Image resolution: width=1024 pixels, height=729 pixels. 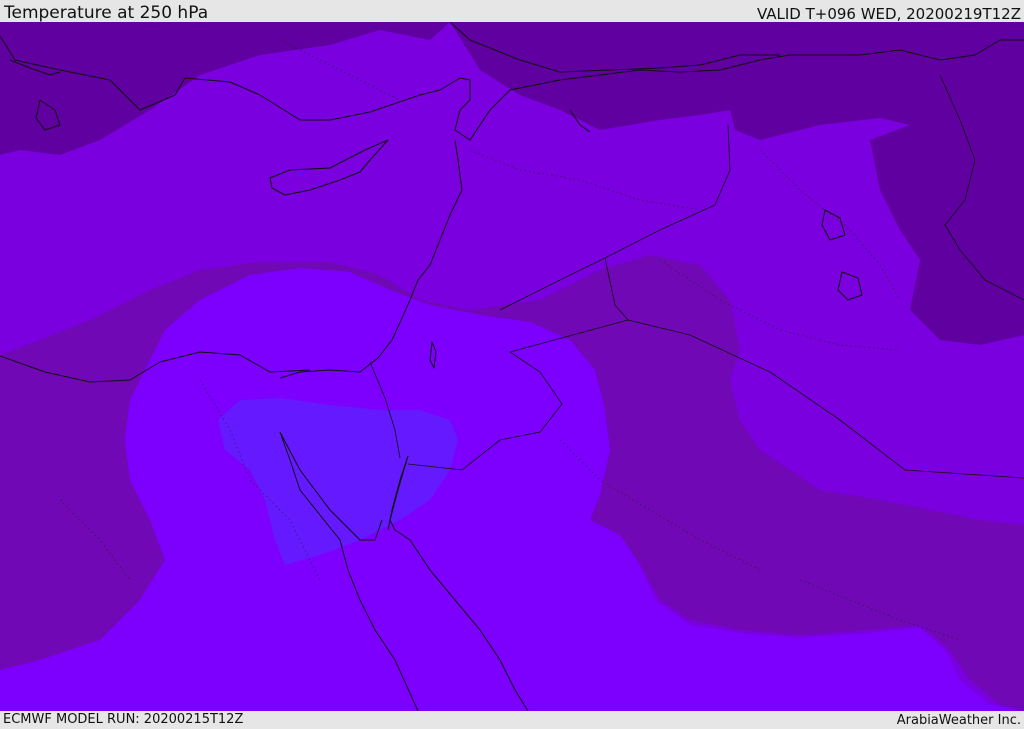 I want to click on credit-label: ArabiaWeather Inc., so click(x=958, y=720).